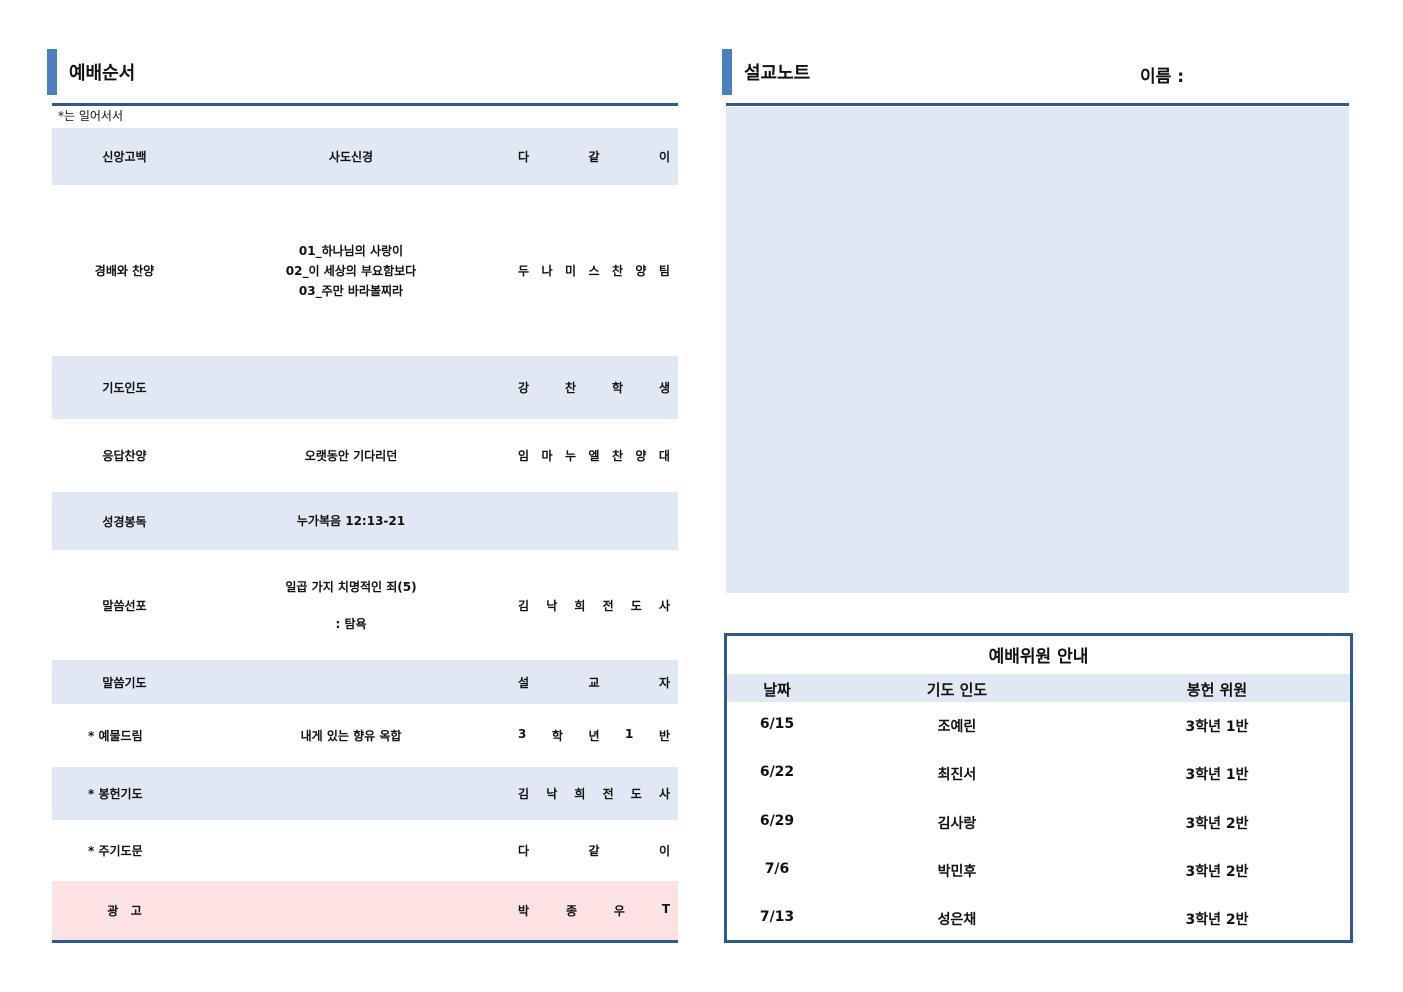  I want to click on order-item-name: * 주기도문, so click(115, 851).